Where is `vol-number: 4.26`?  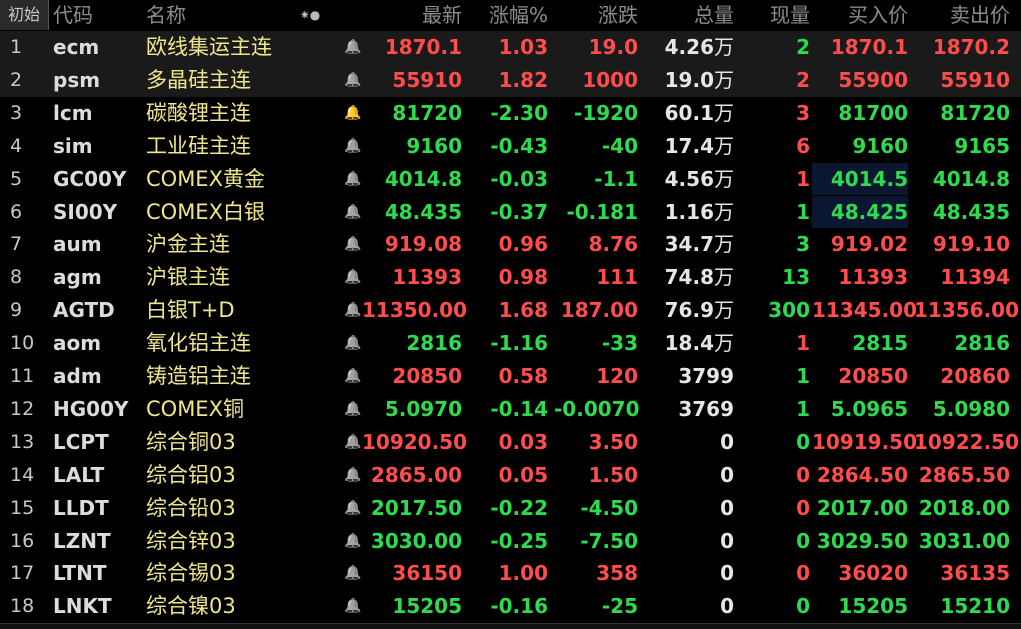
vol-number: 4.26 is located at coordinates (689, 47).